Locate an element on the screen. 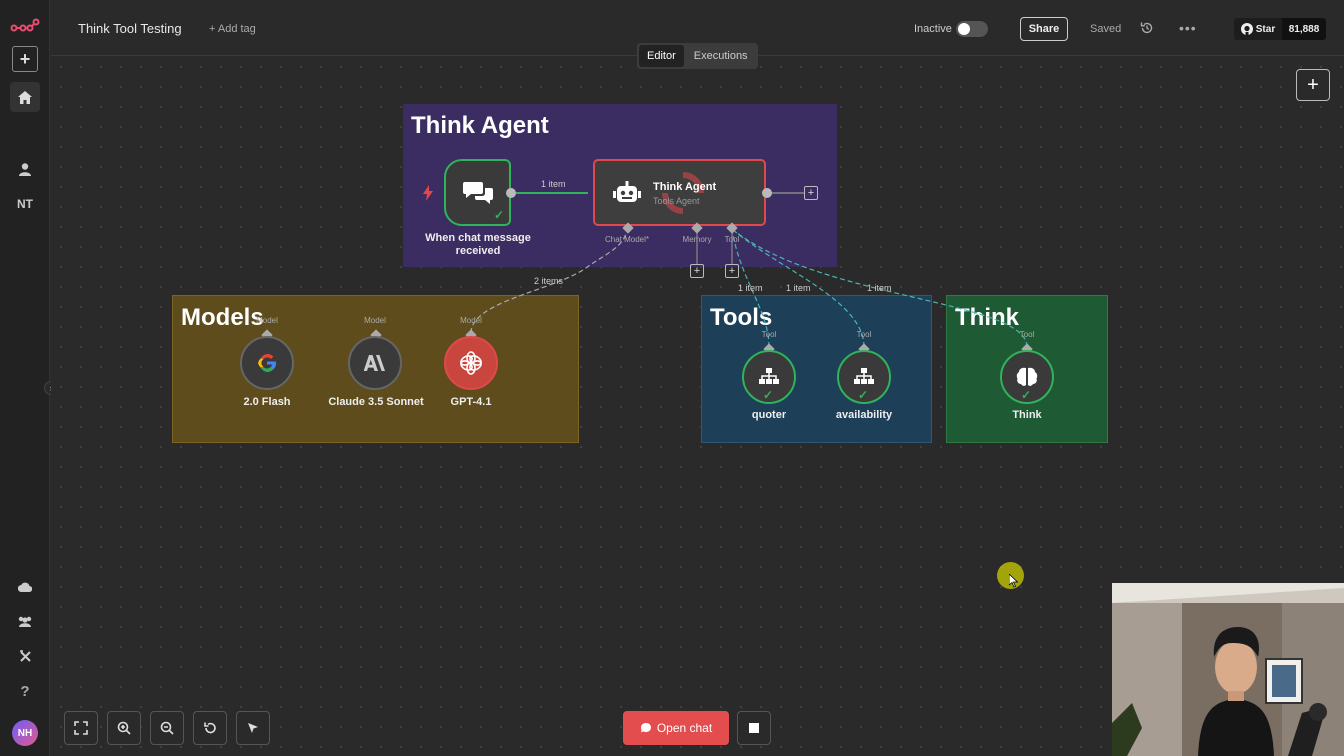 This screenshot has height=756, width=1344. zoom-out-icon is located at coordinates (167, 728).